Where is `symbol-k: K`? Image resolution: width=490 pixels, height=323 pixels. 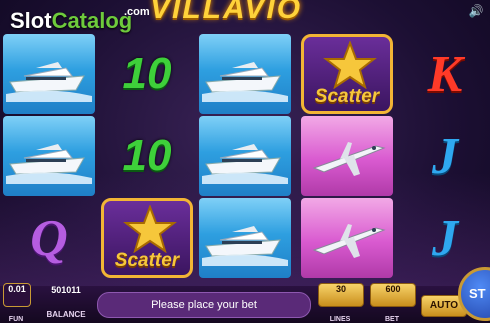 symbol-k: K is located at coordinates (444, 74).